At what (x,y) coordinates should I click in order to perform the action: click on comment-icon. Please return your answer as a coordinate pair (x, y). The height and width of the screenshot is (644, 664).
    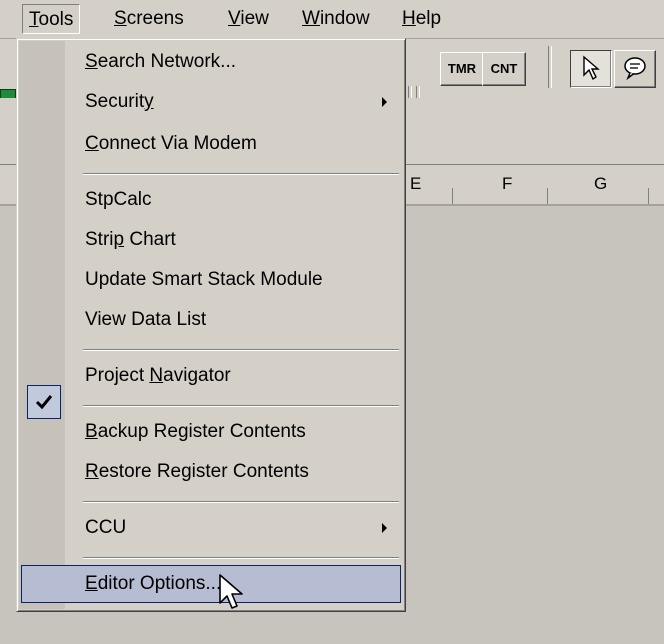
    Looking at the image, I should click on (635, 69).